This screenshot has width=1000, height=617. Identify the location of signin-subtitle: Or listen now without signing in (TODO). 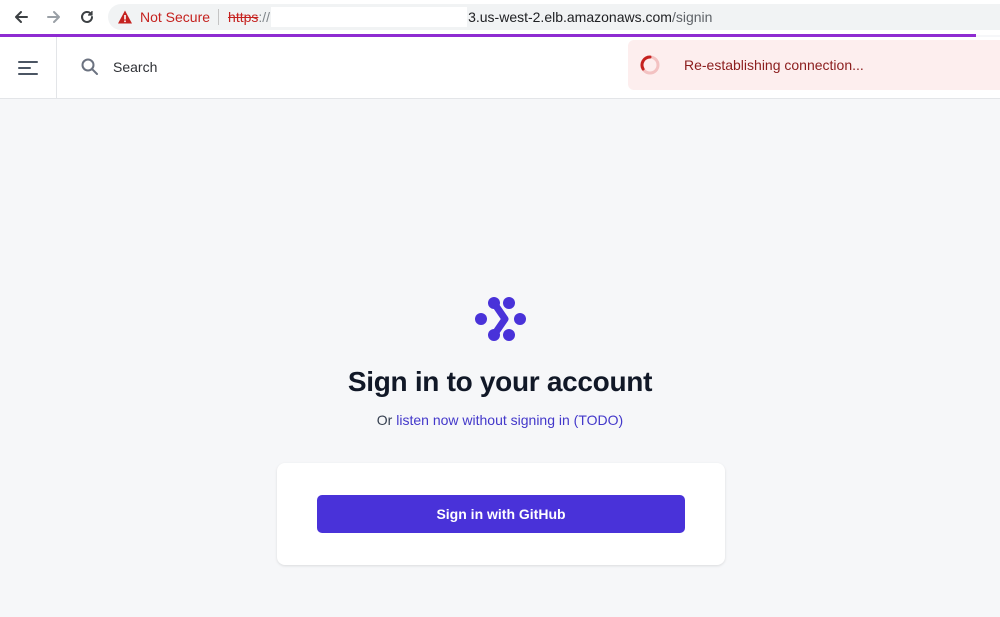
(500, 420).